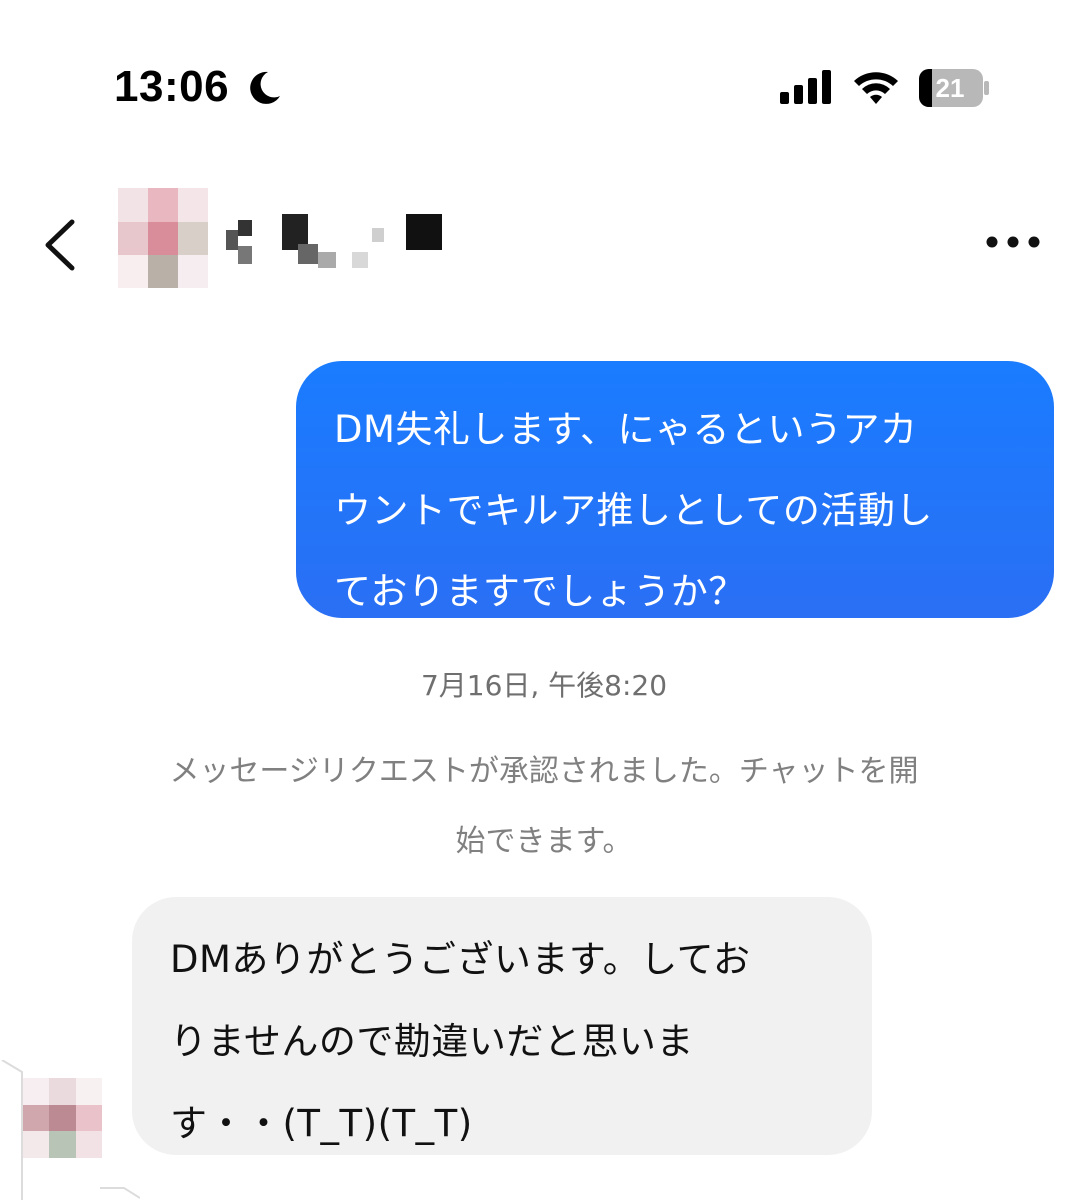 This screenshot has width=1088, height=1200. I want to click on status-time: 13:06, so click(172, 86).